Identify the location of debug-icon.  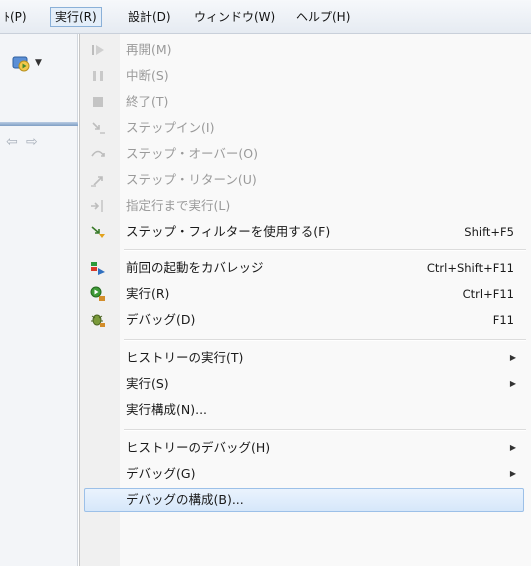
(98, 320).